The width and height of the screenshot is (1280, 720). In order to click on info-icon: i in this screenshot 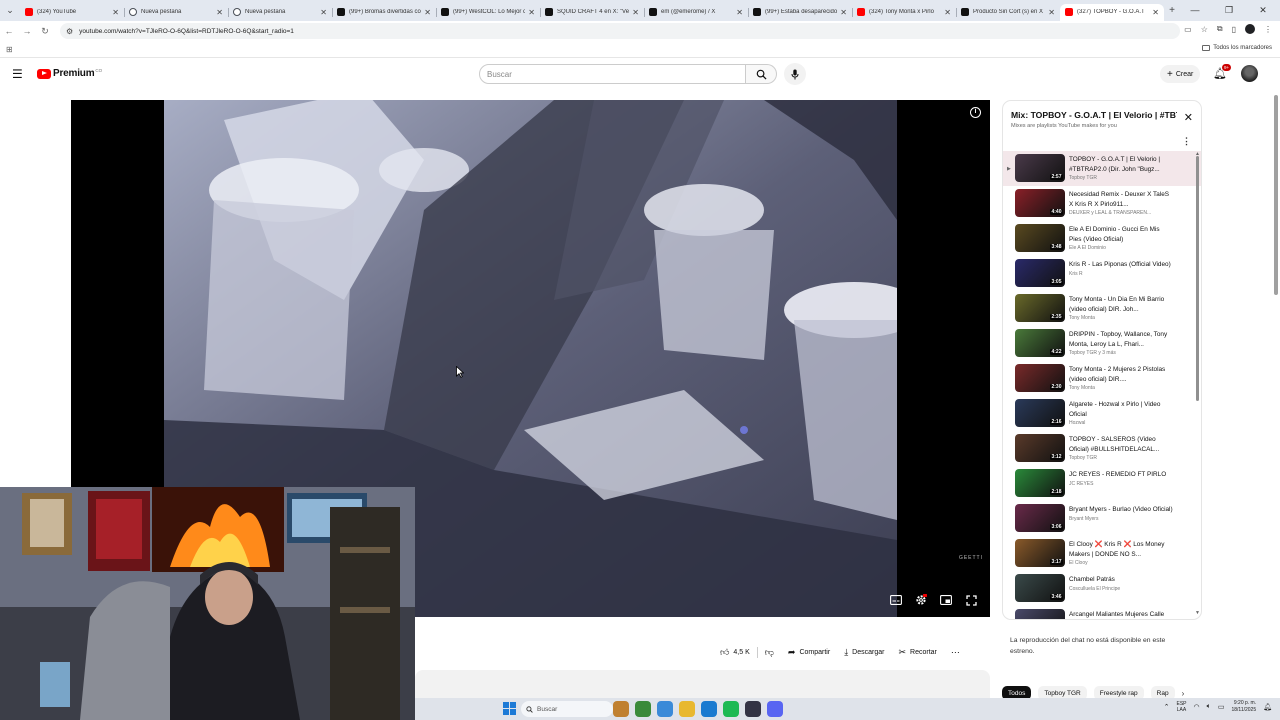, I will do `click(975, 112)`.